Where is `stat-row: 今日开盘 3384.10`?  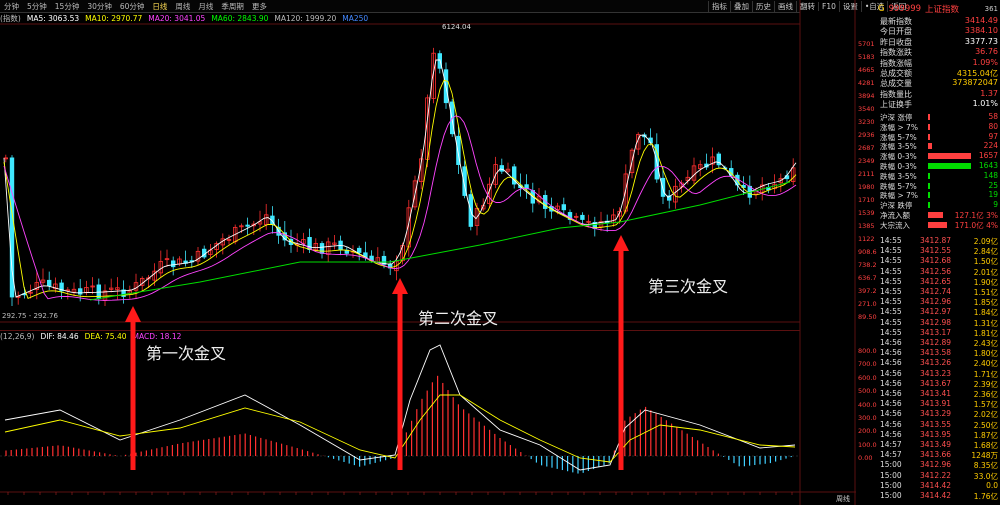
stat-row: 今日开盘 3384.10 is located at coordinates (940, 31).